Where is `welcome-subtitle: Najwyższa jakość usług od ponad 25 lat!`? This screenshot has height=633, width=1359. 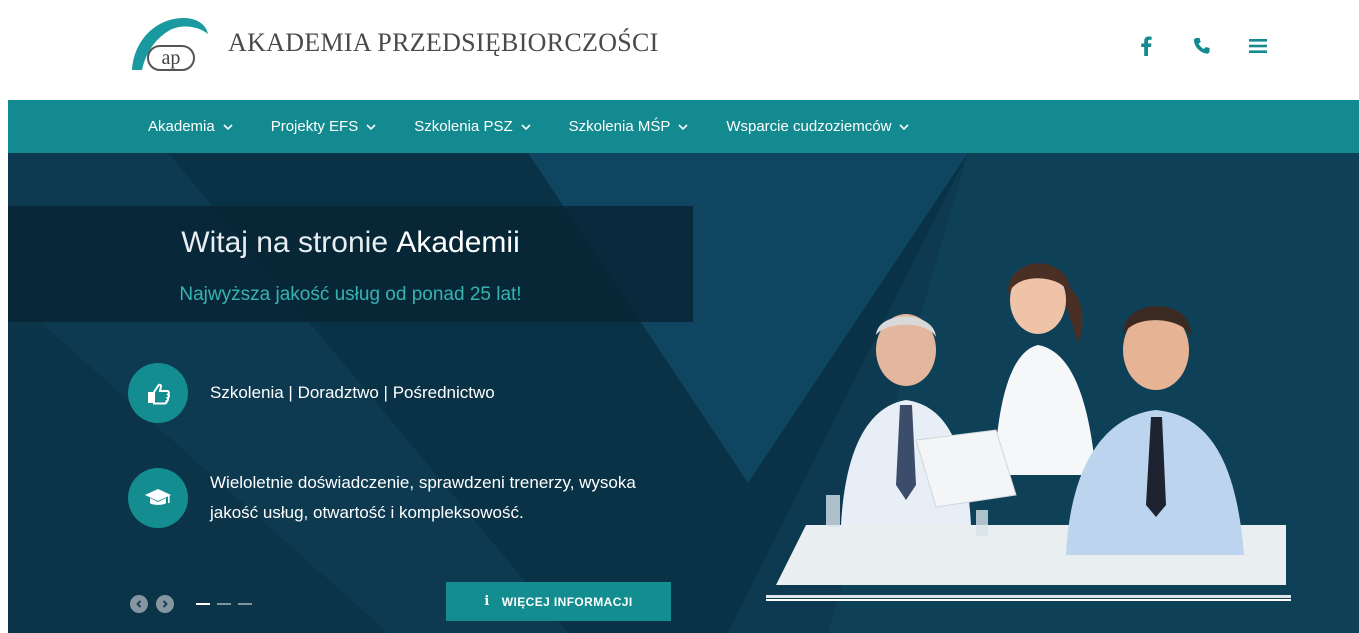 welcome-subtitle: Najwyższa jakość usług od ponad 25 lat! is located at coordinates (350, 294).